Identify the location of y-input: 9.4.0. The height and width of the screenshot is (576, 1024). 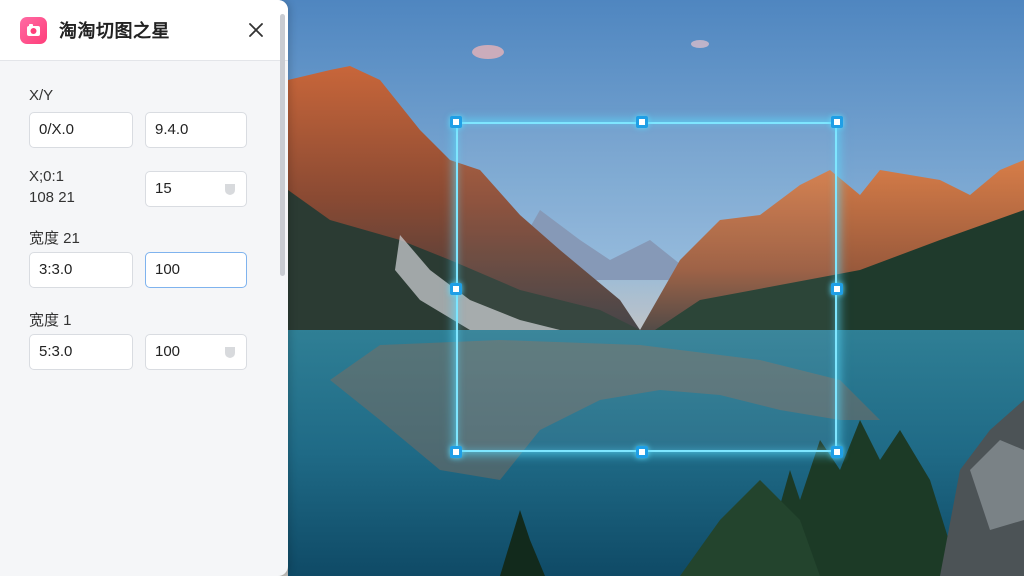
(196, 130).